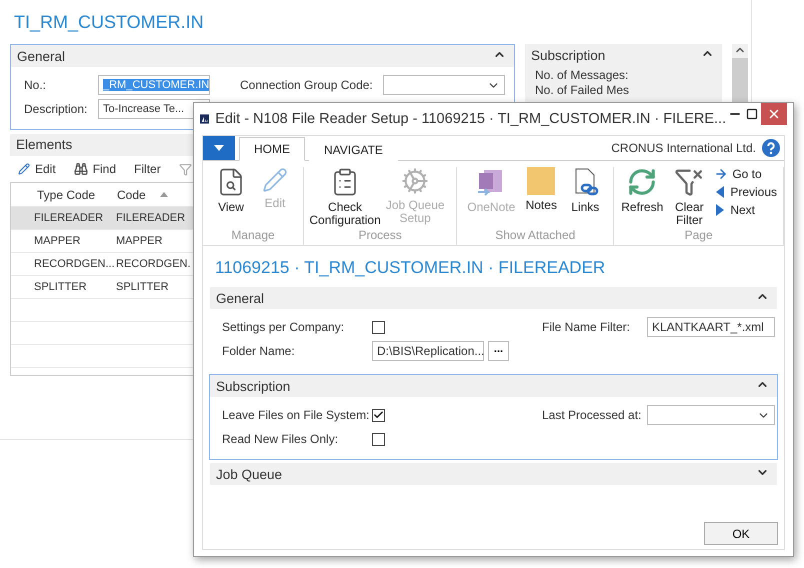 The image size is (804, 568). Describe the element at coordinates (36, 85) in the screenshot. I see `field-label: No.:` at that location.